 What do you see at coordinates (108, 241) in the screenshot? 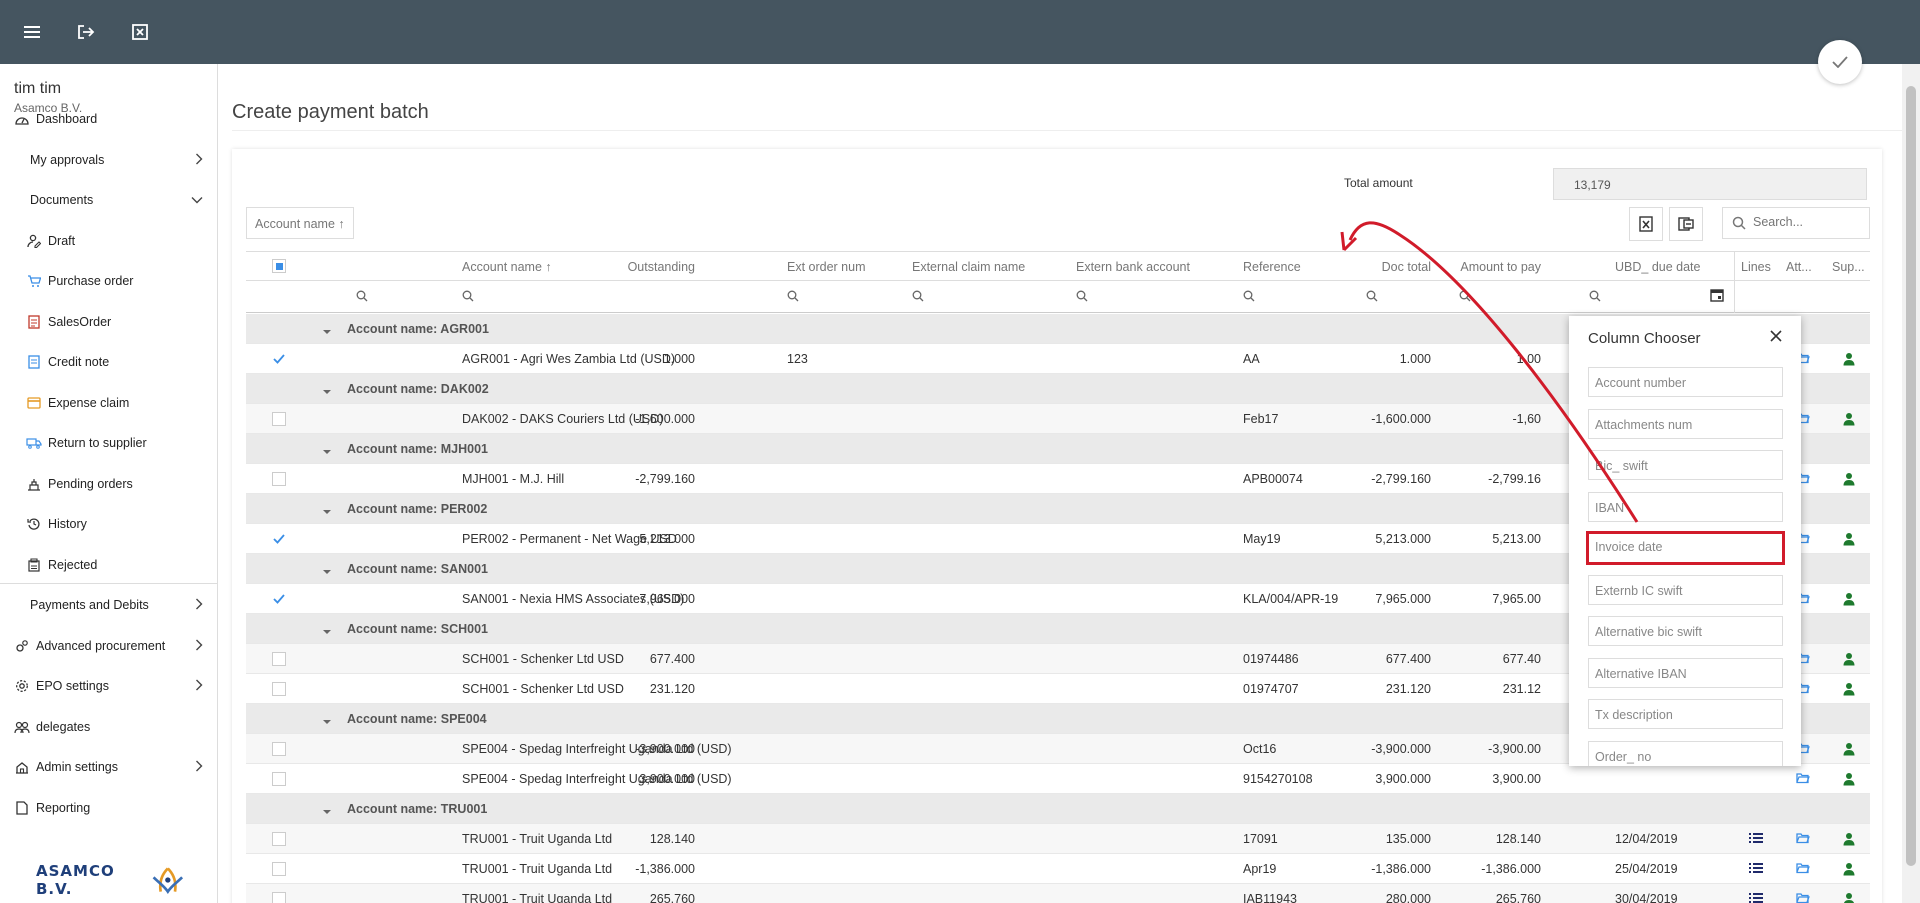
I see `sidebar-item-draft: Draft` at bounding box center [108, 241].